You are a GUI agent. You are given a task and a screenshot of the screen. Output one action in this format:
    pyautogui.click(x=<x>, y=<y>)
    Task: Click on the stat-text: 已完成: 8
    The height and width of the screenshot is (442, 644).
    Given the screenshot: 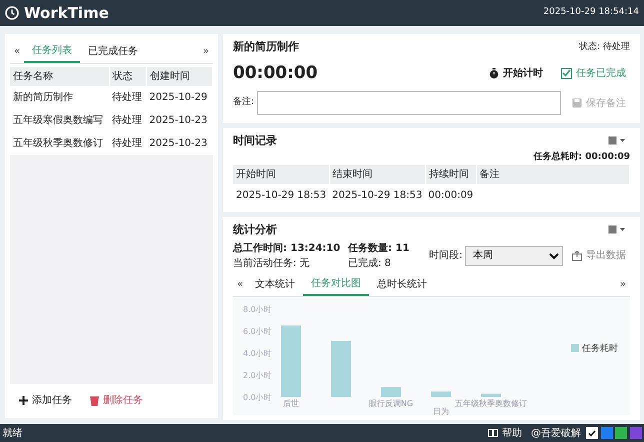 What is the action you would take?
    pyautogui.click(x=370, y=263)
    